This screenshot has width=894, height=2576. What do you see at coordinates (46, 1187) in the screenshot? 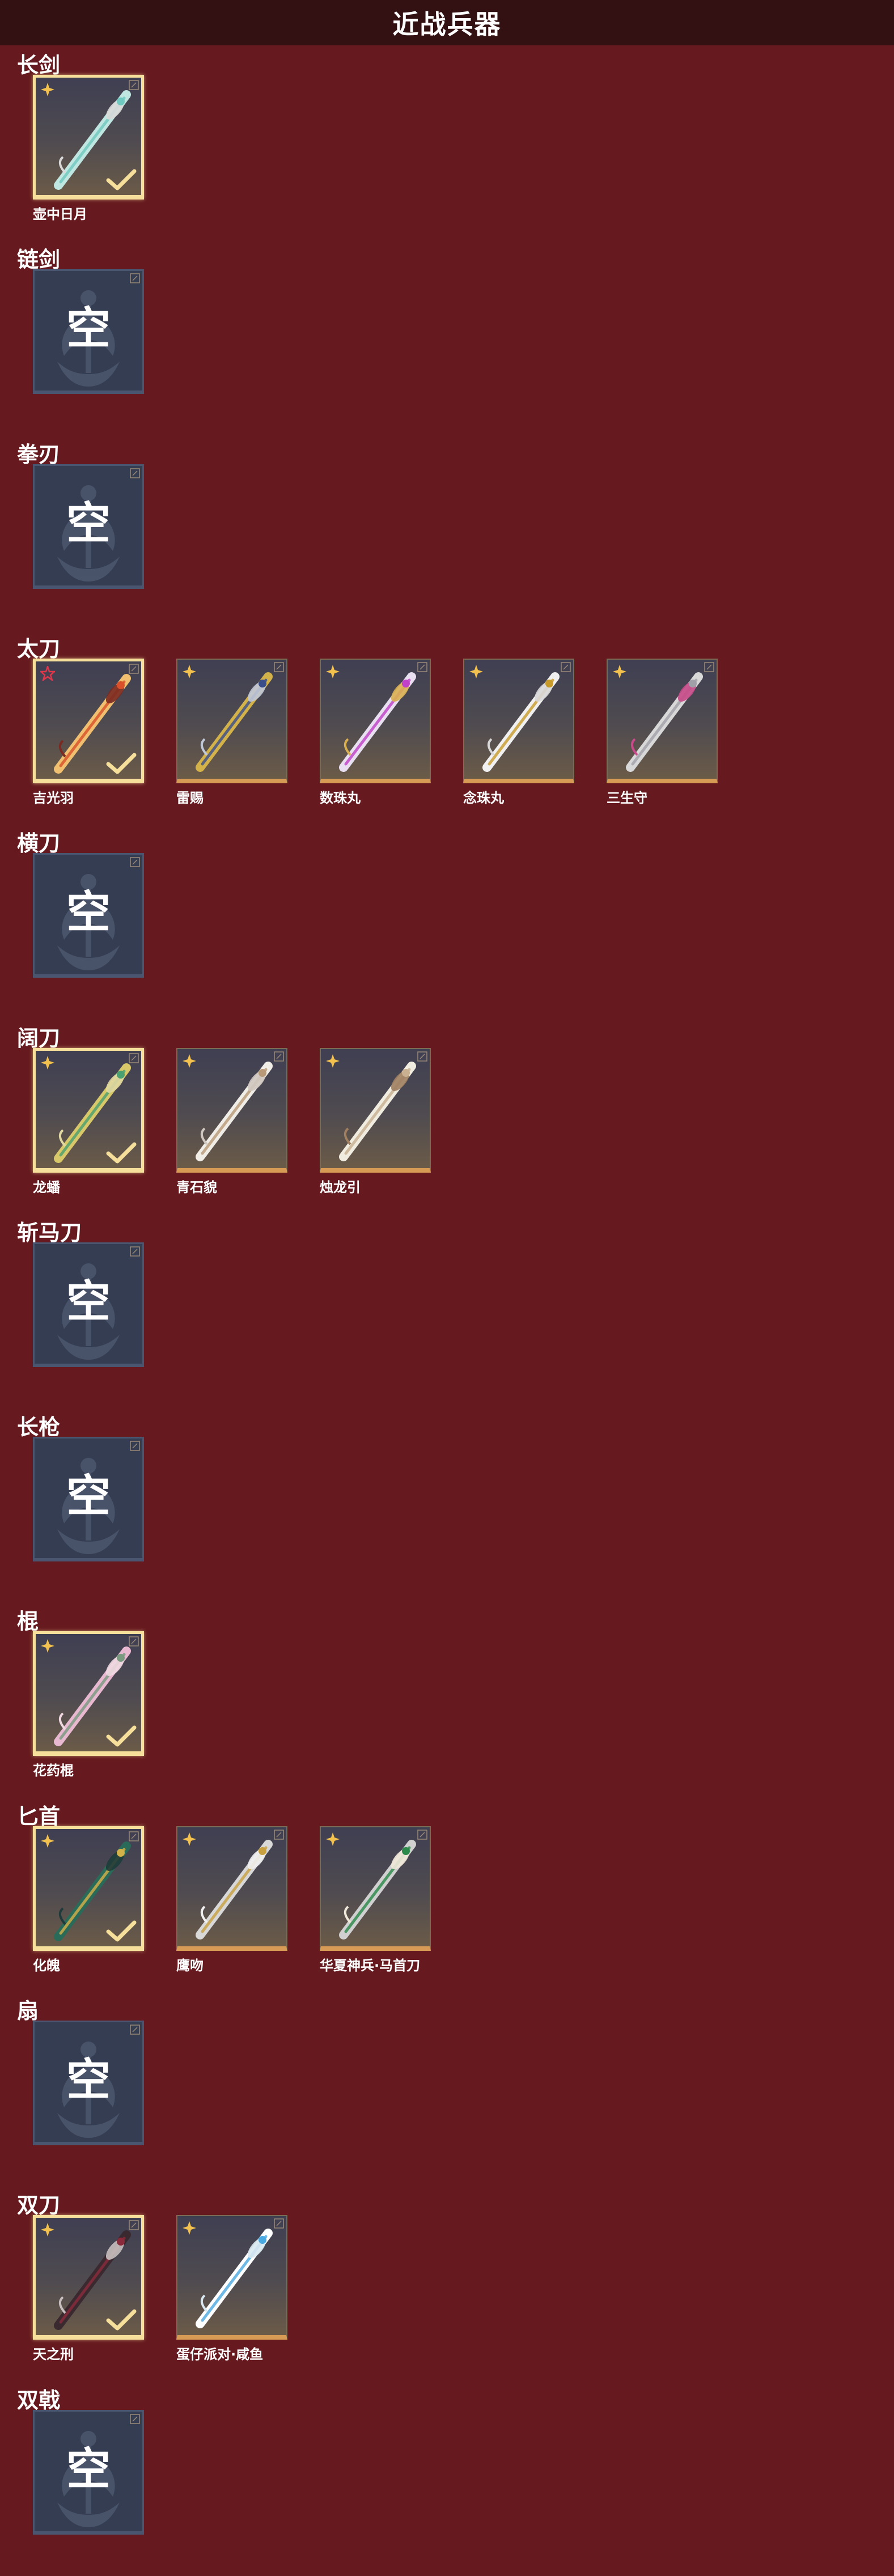
I see `weapon-name: 龙蟠` at bounding box center [46, 1187].